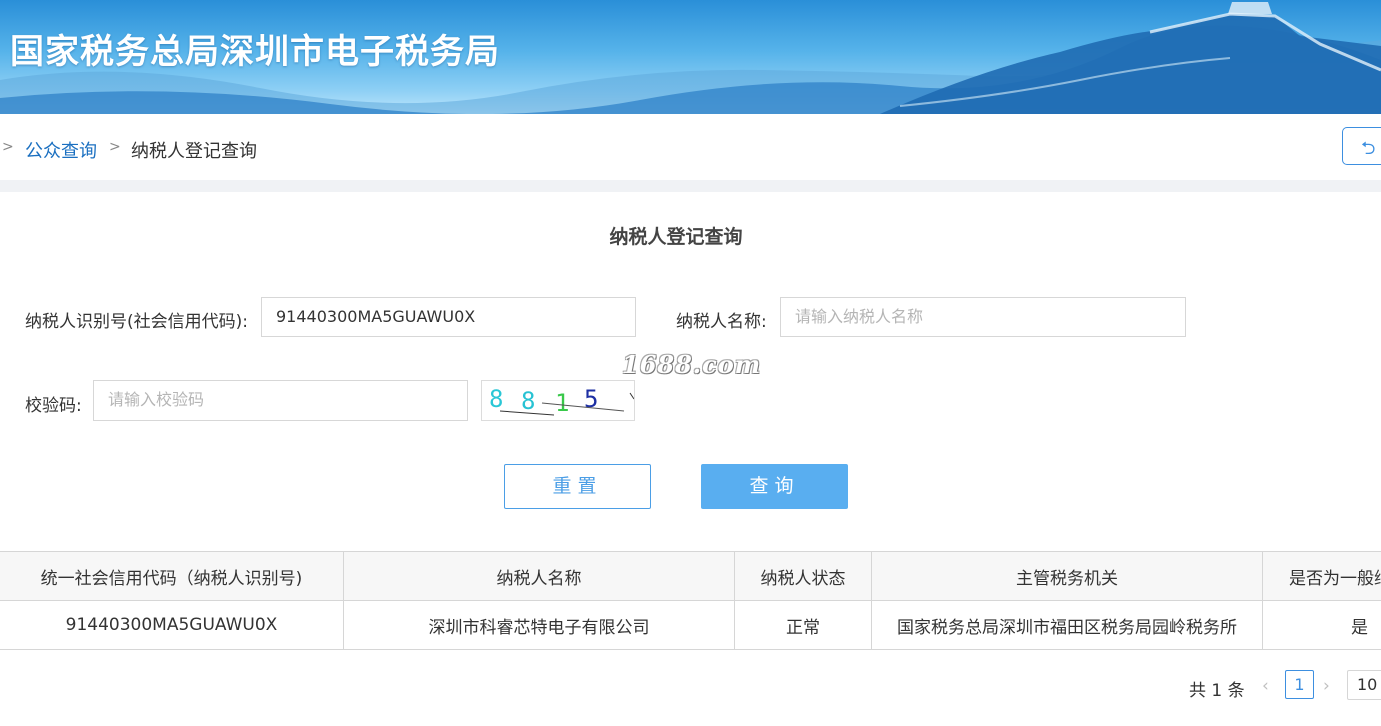 This screenshot has height=726, width=1381. I want to click on table-cell-credit-code: 91440300MA5GUAWU0X, so click(172, 625).